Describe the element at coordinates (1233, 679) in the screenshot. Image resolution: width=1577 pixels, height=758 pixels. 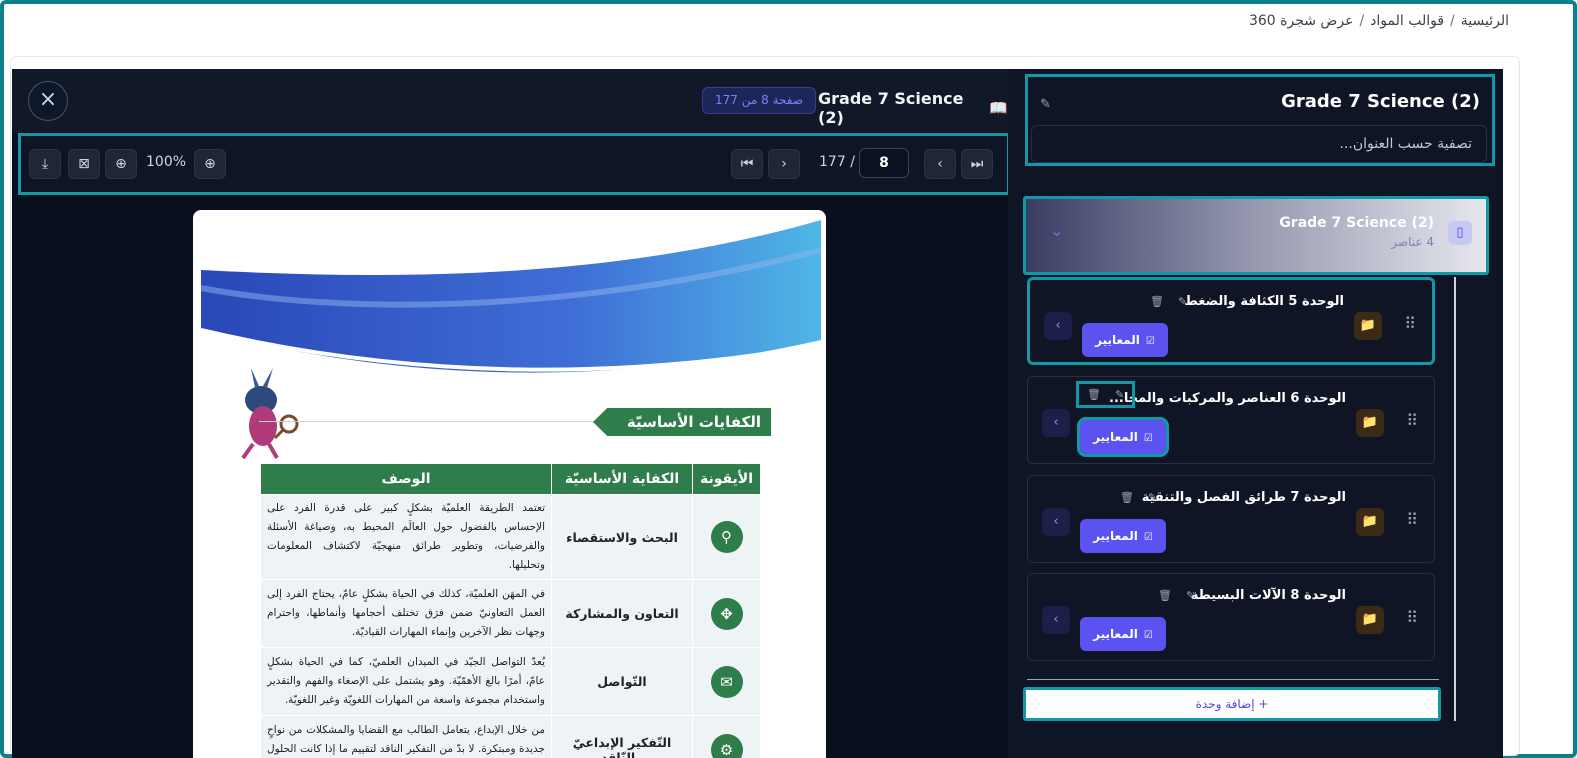
I see `divider` at that location.